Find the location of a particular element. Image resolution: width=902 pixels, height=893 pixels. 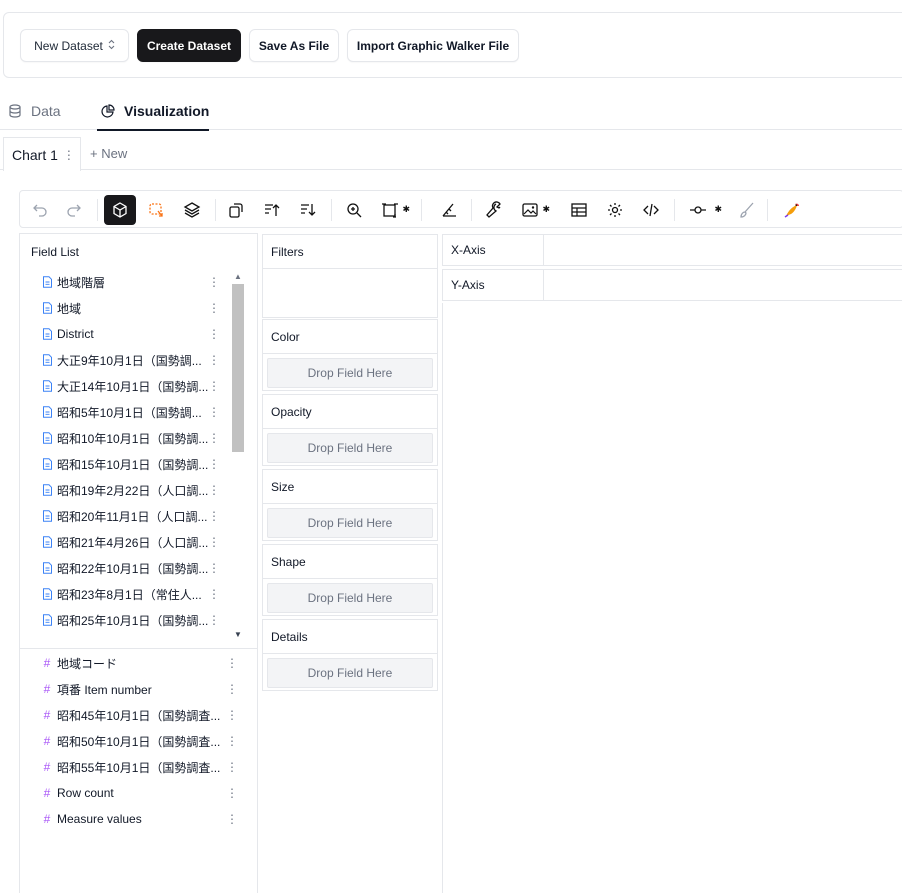

details-drop-zone: Drop Field Here is located at coordinates (350, 673).